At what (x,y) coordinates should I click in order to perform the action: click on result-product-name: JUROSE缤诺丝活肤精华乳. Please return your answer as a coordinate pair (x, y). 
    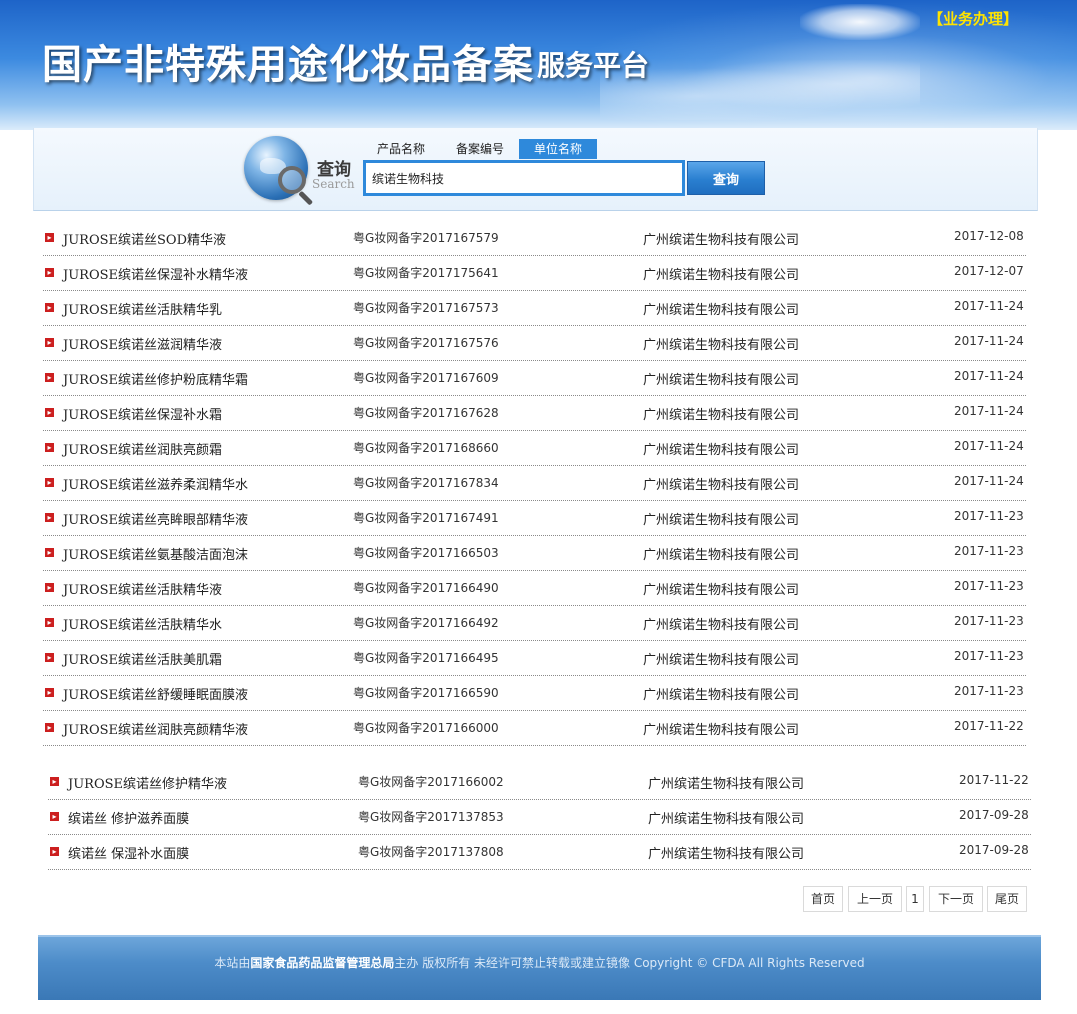
    Looking at the image, I should click on (142, 308).